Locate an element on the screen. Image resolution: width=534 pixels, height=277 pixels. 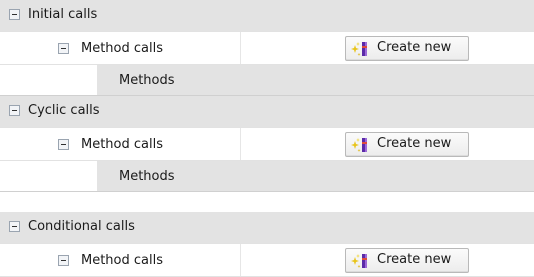
category-row-conditional-calls: Conditional calls is located at coordinates (267, 227).